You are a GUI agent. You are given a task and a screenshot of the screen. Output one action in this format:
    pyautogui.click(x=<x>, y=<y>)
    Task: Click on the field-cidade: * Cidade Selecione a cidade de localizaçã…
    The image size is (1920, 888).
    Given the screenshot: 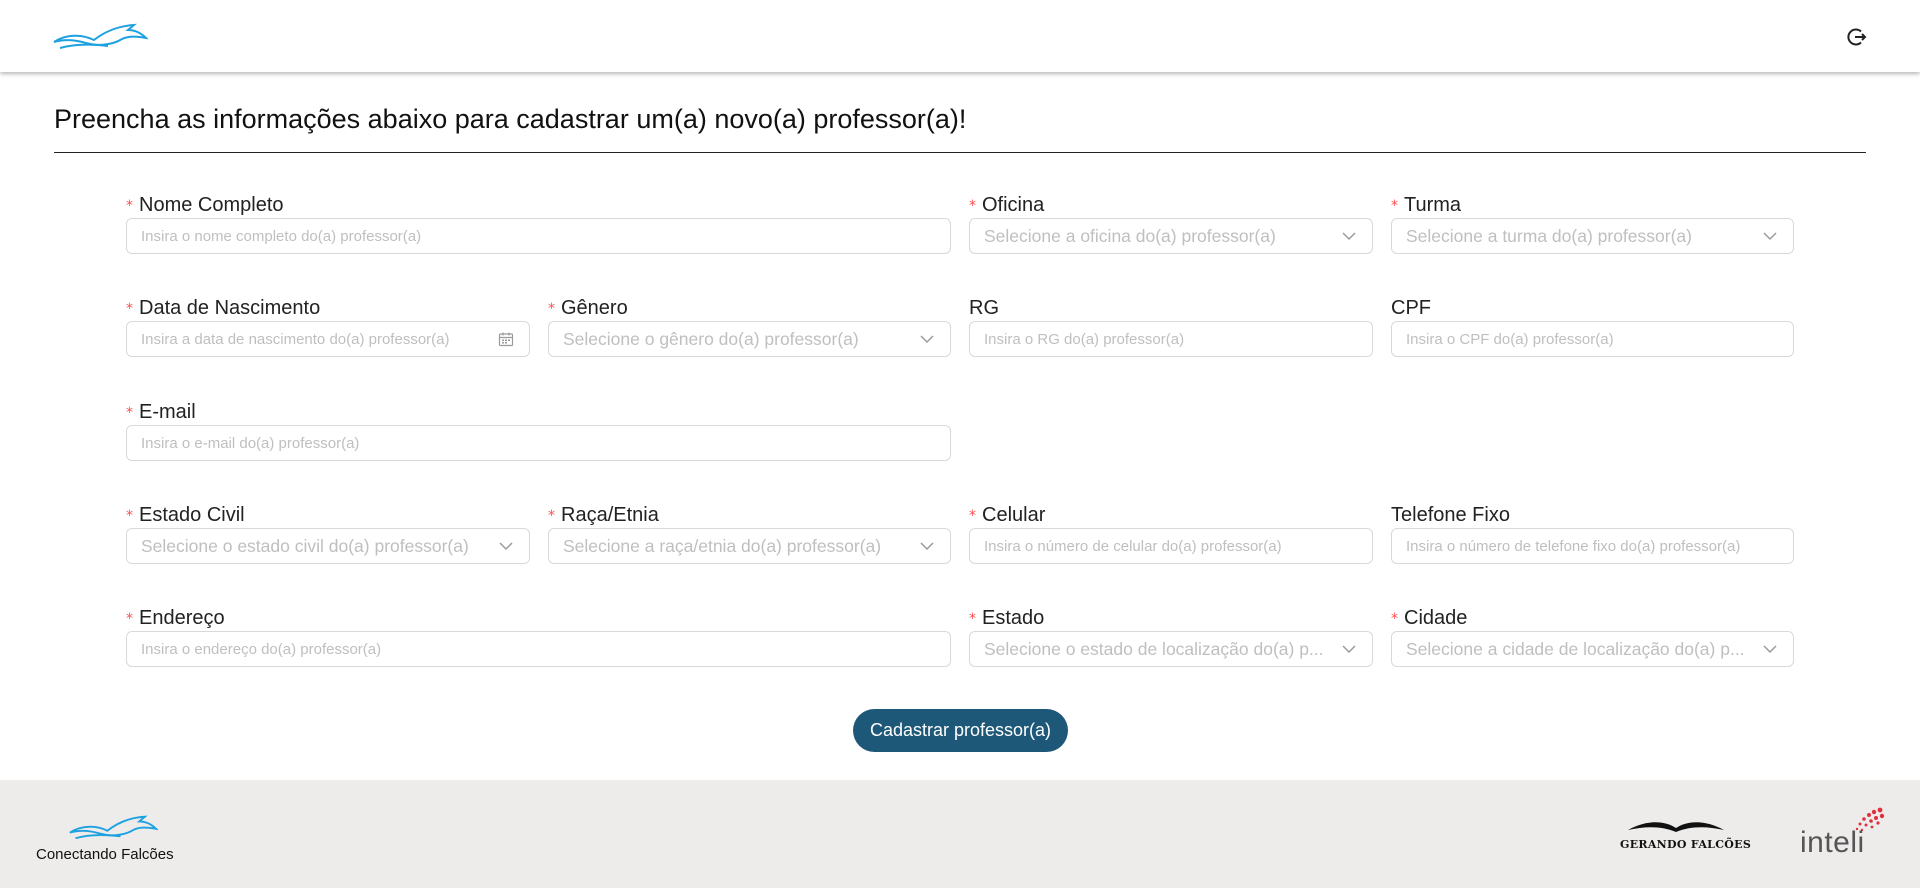 What is the action you would take?
    pyautogui.click(x=1592, y=636)
    